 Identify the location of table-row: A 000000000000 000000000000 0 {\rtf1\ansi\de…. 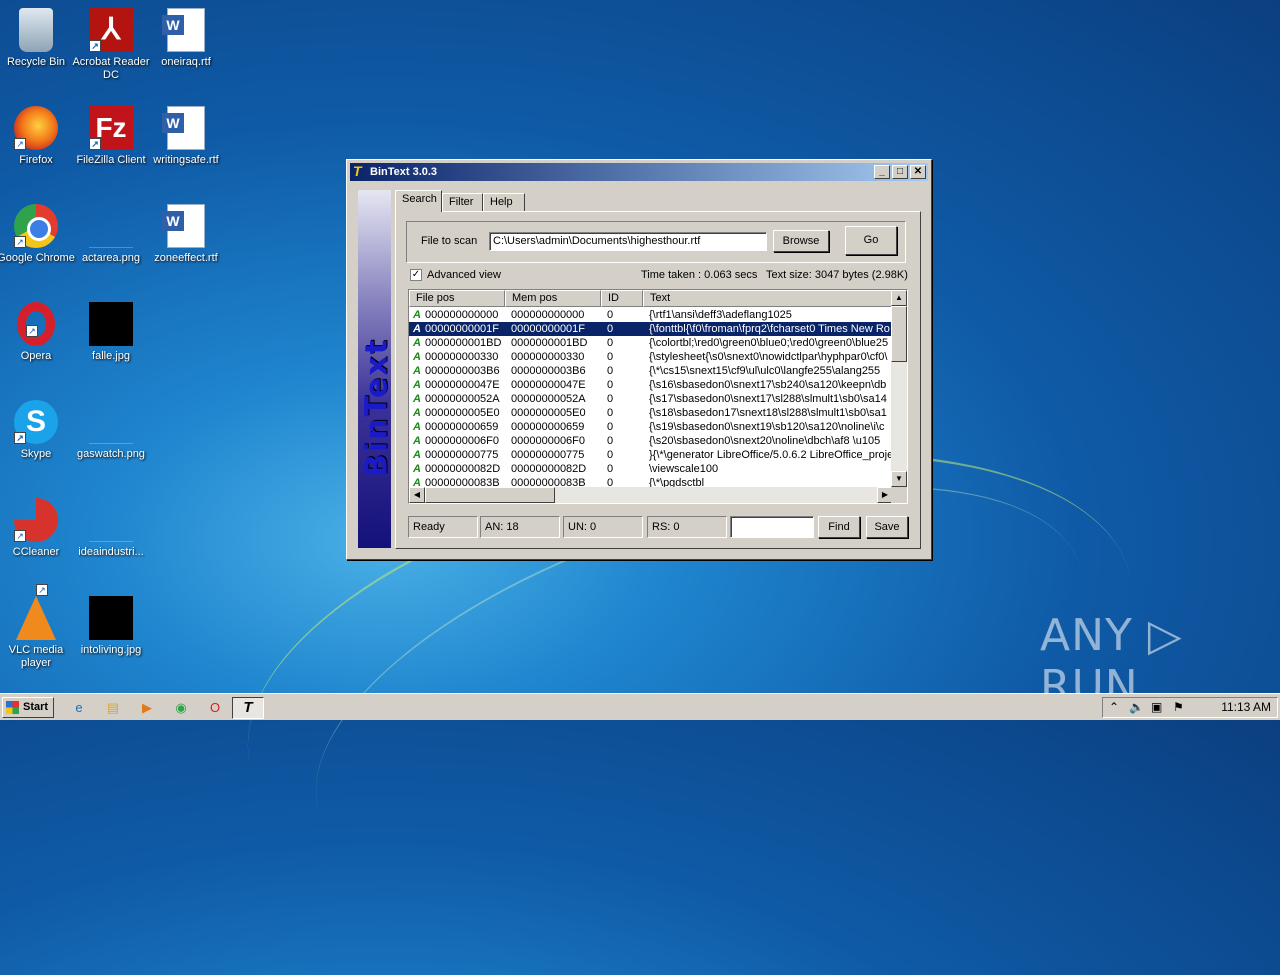
(651, 315).